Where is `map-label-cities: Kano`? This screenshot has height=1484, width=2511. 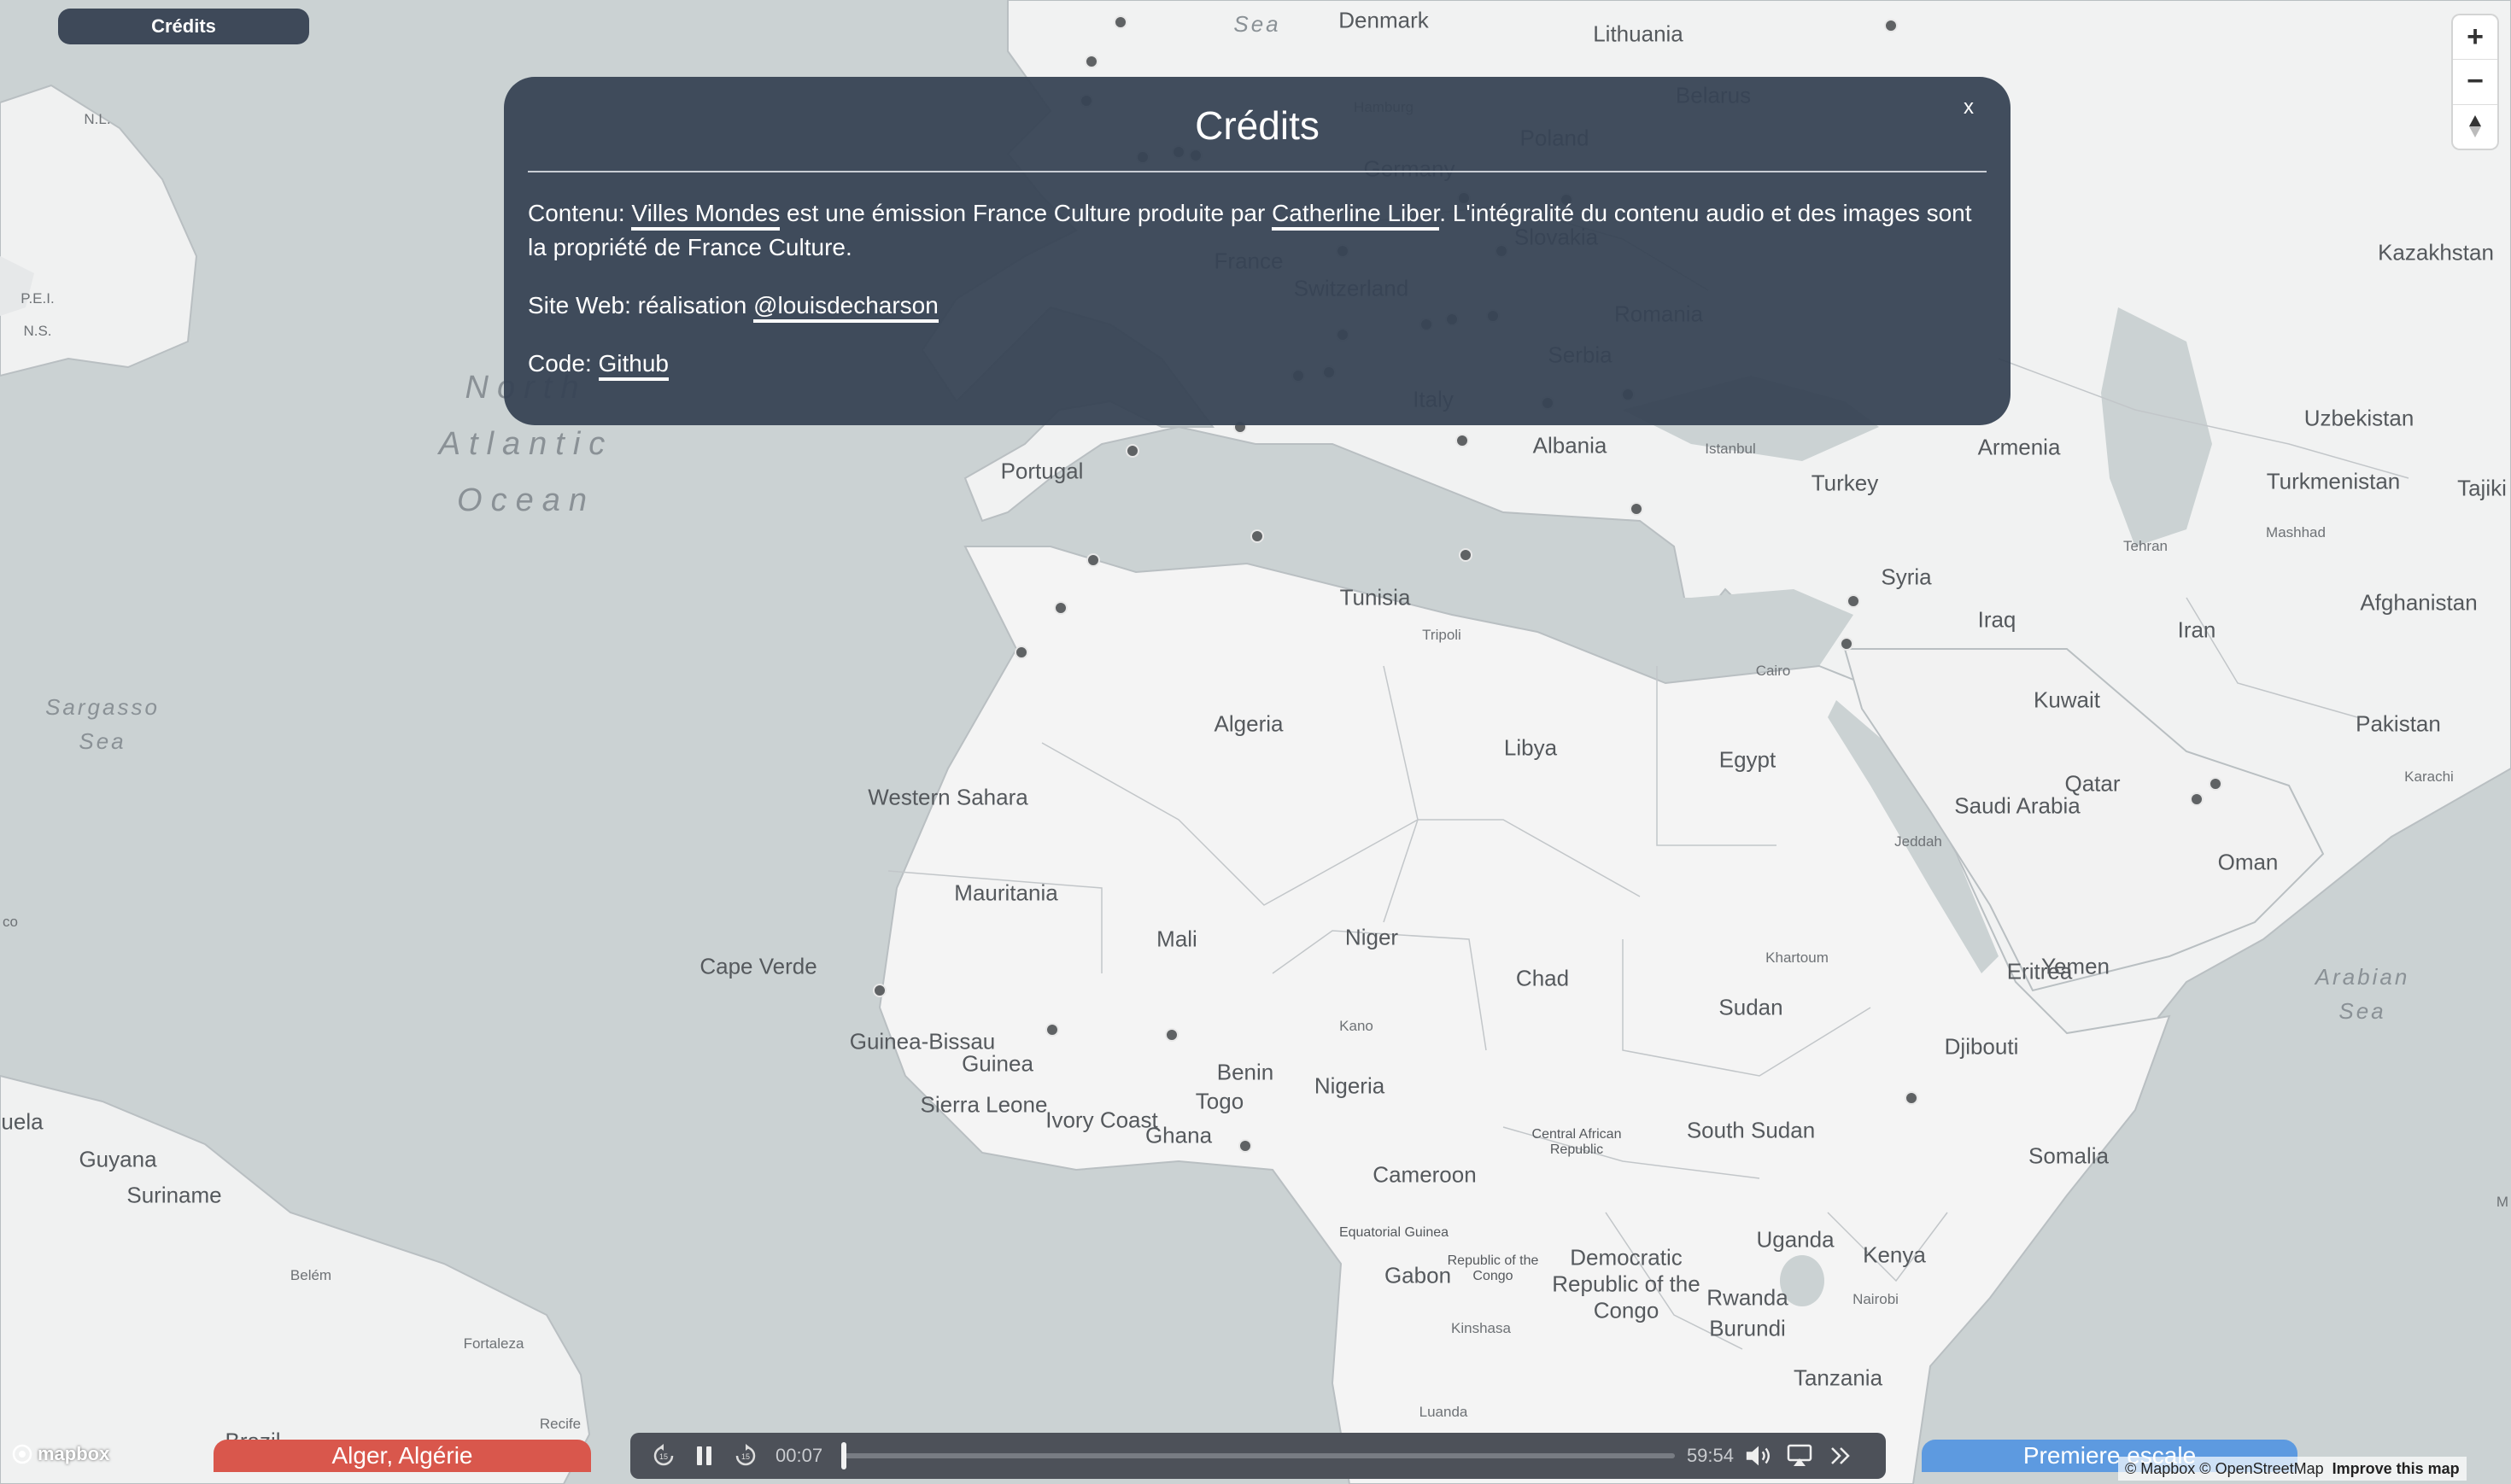
map-label-cities: Kano is located at coordinates (1356, 1026).